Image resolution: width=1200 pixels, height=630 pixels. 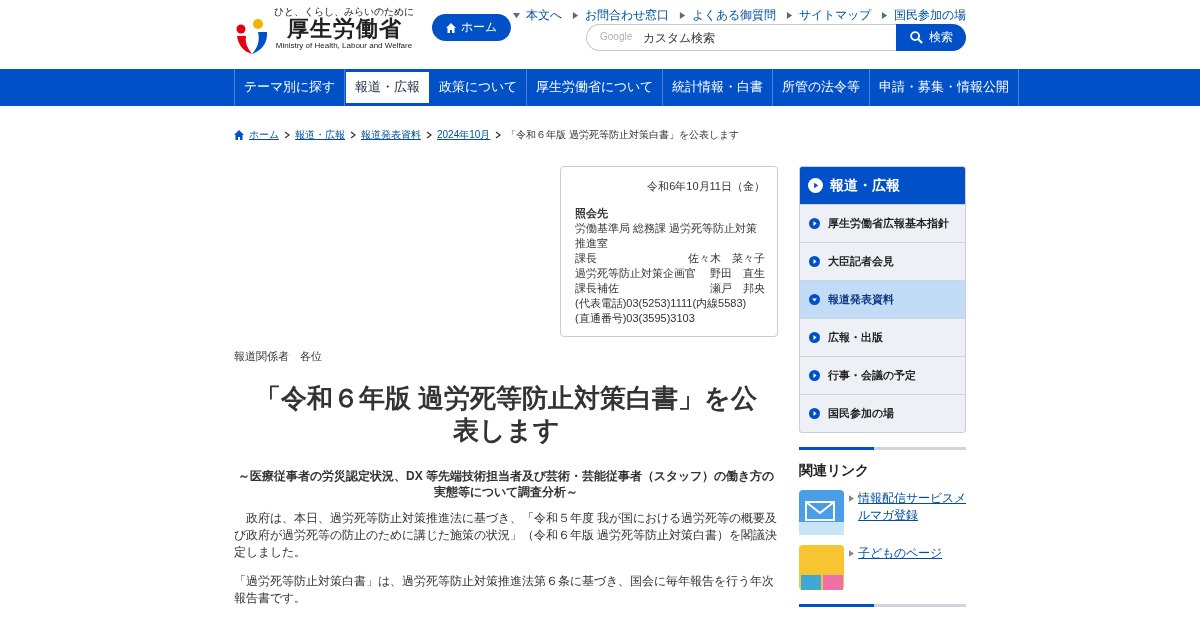 What do you see at coordinates (506, 535) in the screenshot?
I see `body-paragraph: 政府は、本日、過労死等防止対策推進法に基づき、「令和５年度 我が国における過労死等の概要及び政府が過労死等の防止のために講じた施策の状況」（令和６年版 過労死等防止対策白書）を閣議決定しました。` at bounding box center [506, 535].